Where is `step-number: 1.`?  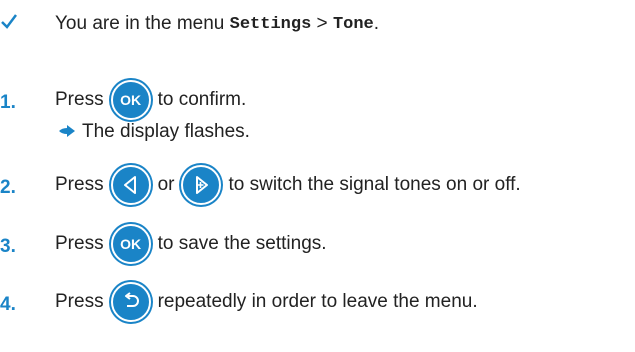
step-number: 1. is located at coordinates (8, 102).